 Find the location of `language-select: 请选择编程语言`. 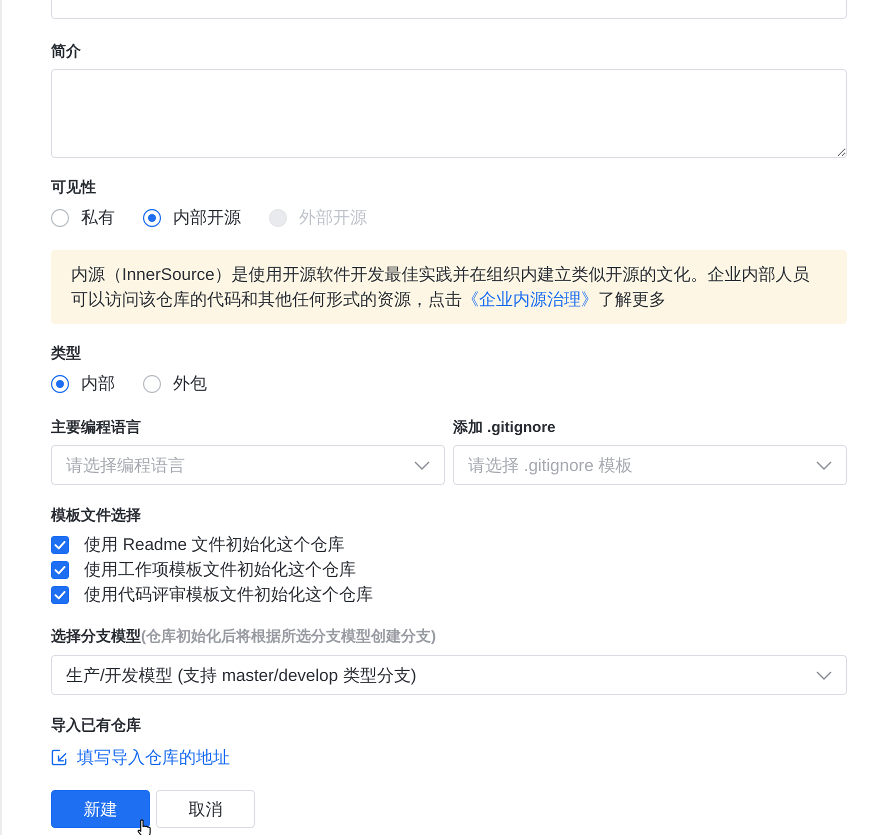

language-select: 请选择编程语言 is located at coordinates (248, 465).